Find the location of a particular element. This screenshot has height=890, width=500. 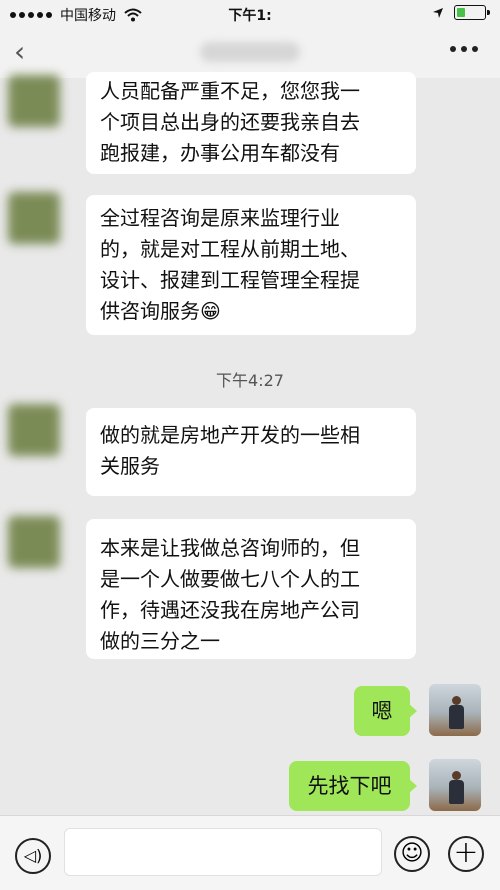

chat-header: ‹ is located at coordinates (250, 53).